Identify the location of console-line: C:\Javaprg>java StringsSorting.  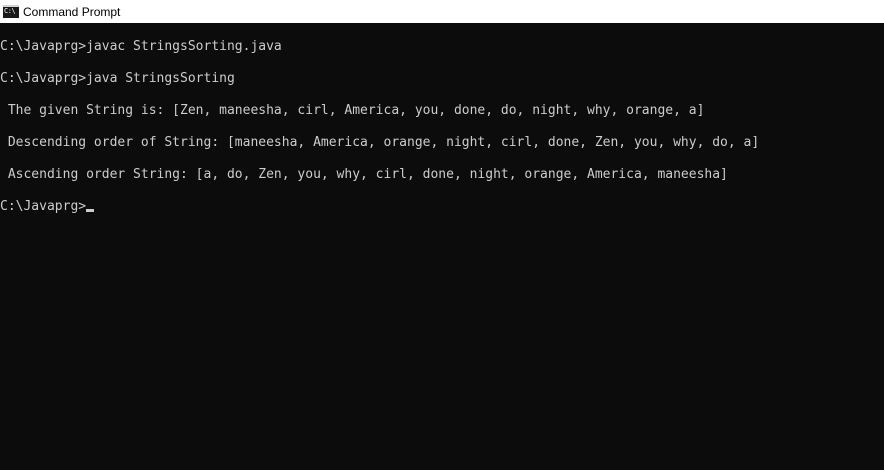
(117, 78).